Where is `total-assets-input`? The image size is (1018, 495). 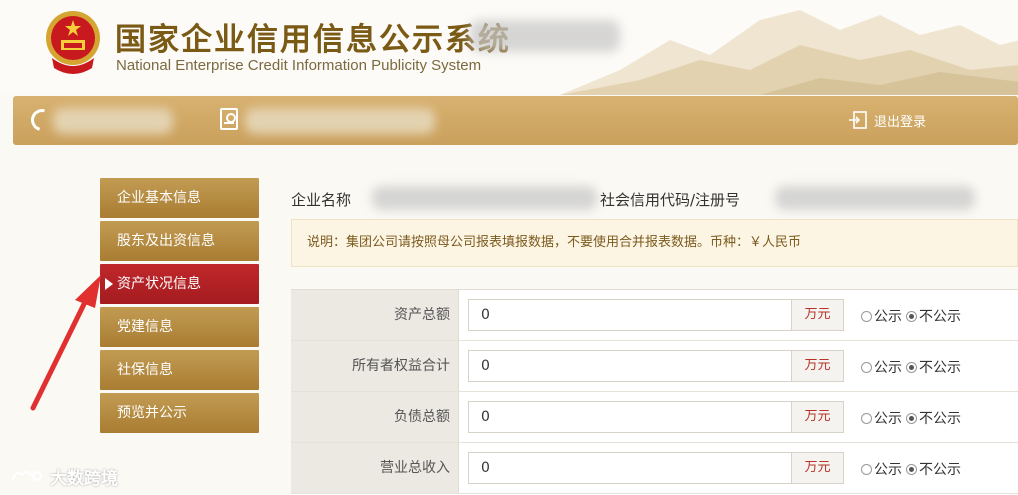 total-assets-input is located at coordinates (630, 315).